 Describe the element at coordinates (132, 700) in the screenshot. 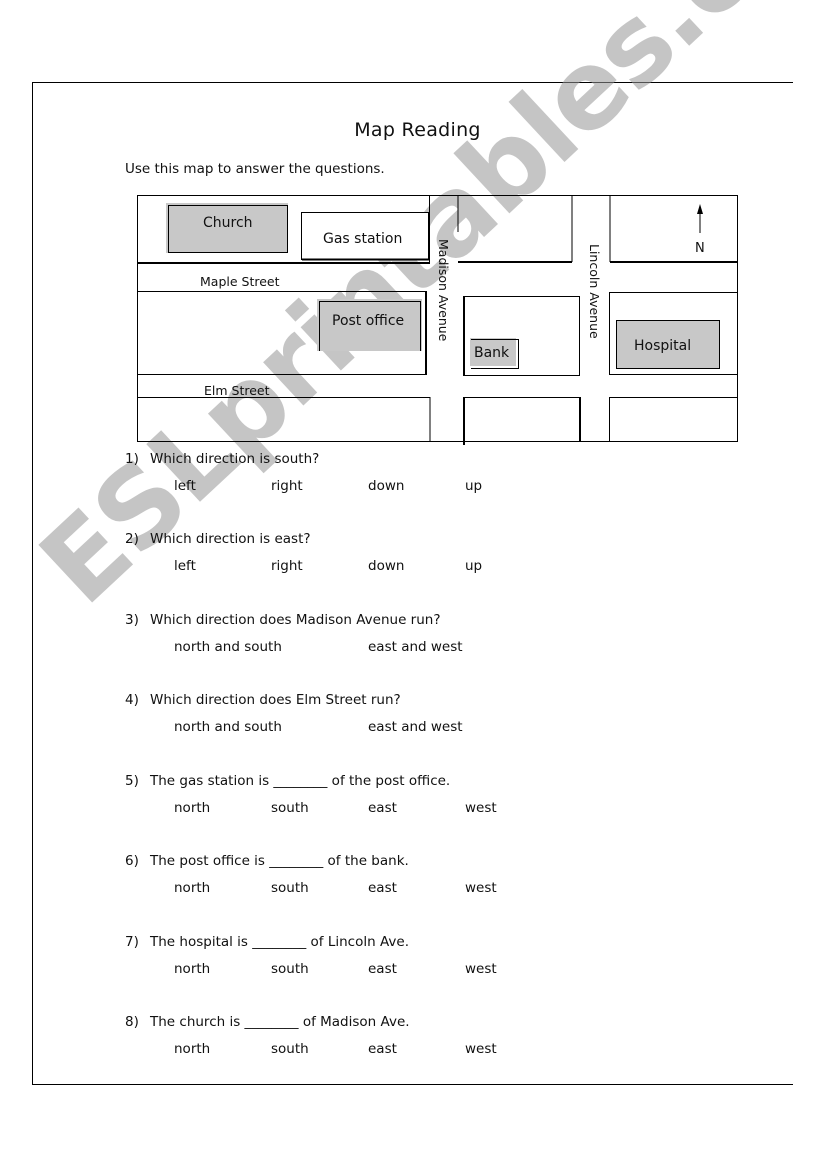

I see `question-number: 4)` at that location.